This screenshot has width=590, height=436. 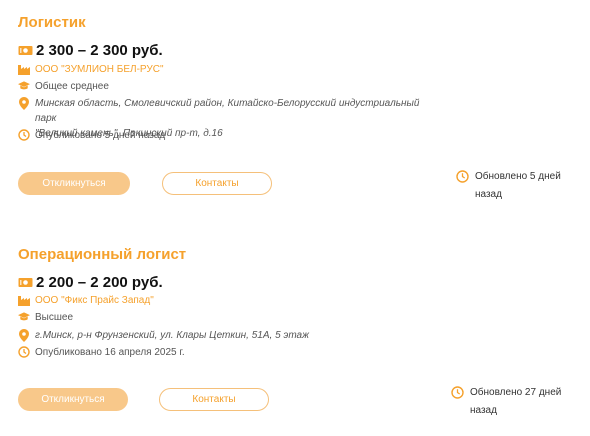 What do you see at coordinates (54, 317) in the screenshot?
I see `education-level: Высшее` at bounding box center [54, 317].